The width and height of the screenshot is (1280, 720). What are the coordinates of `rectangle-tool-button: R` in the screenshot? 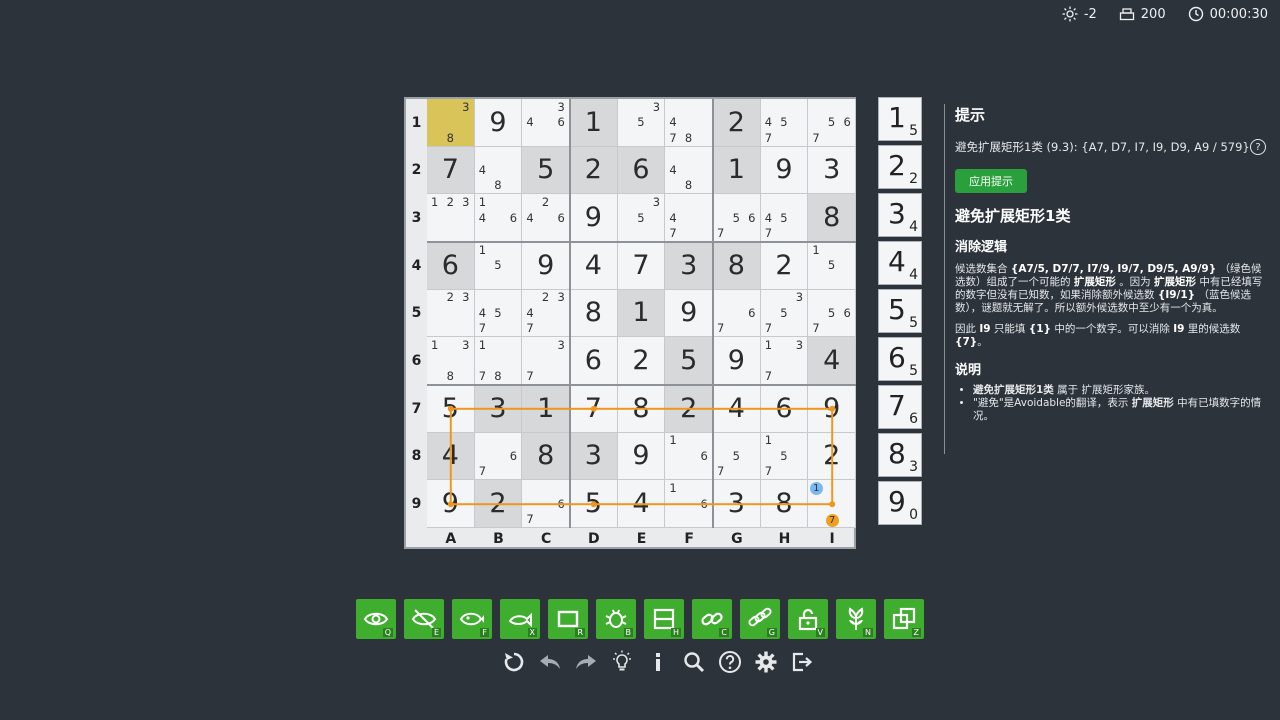 It's located at (568, 619).